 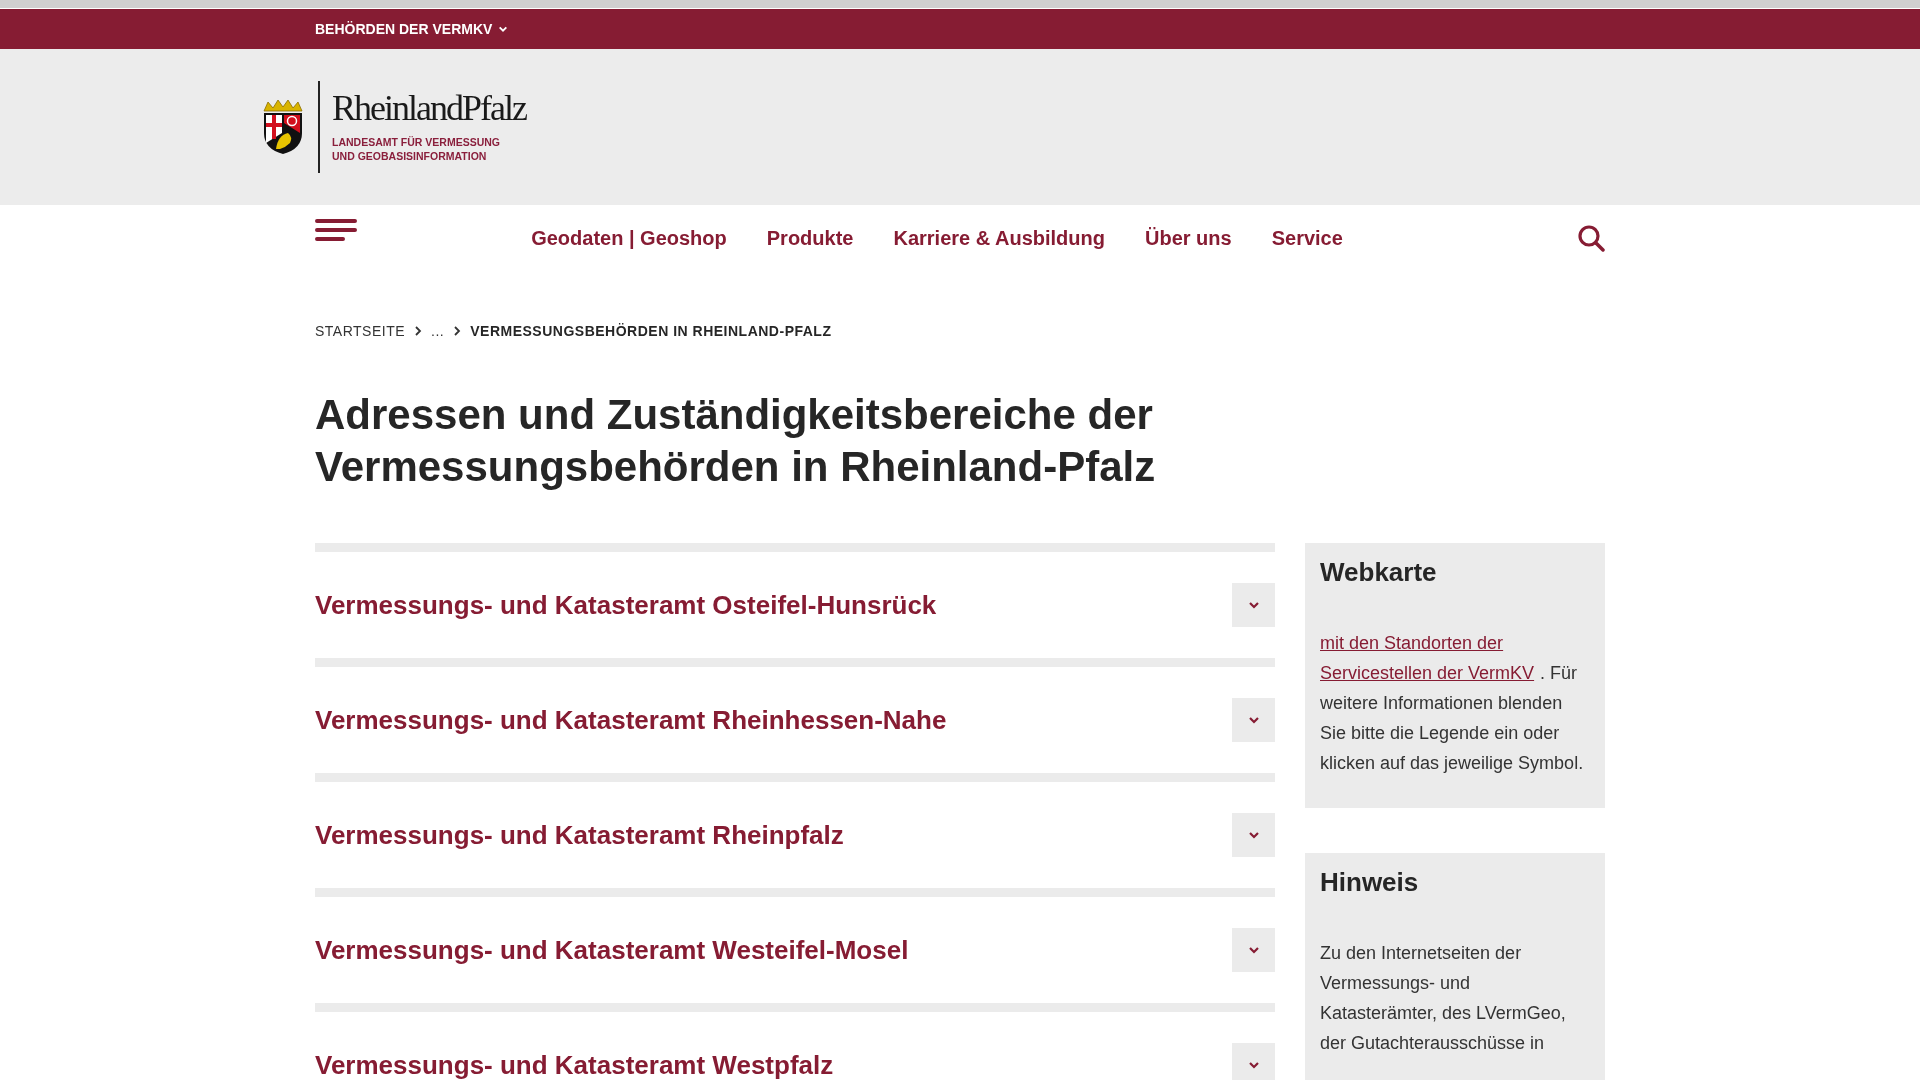 What do you see at coordinates (579, 835) in the screenshot?
I see `accordion-title: Vermessungs- und Katasteramt Rheinpfalz` at bounding box center [579, 835].